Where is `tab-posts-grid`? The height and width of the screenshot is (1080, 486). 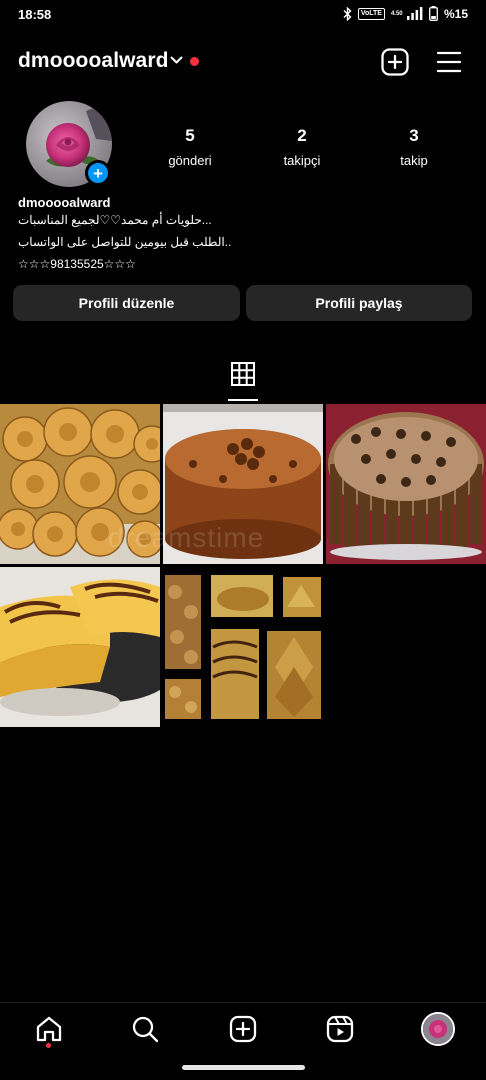 tab-posts-grid is located at coordinates (243, 381).